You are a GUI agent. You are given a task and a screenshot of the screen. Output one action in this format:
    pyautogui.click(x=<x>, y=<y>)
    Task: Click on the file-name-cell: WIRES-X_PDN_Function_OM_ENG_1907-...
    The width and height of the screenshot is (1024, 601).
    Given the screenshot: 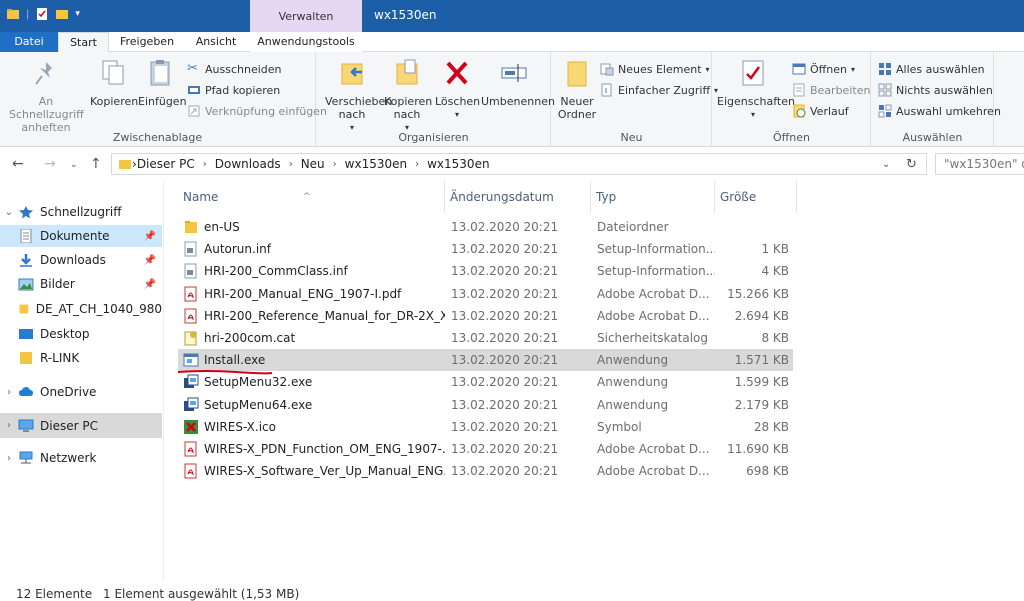 What is the action you would take?
    pyautogui.click(x=314, y=449)
    